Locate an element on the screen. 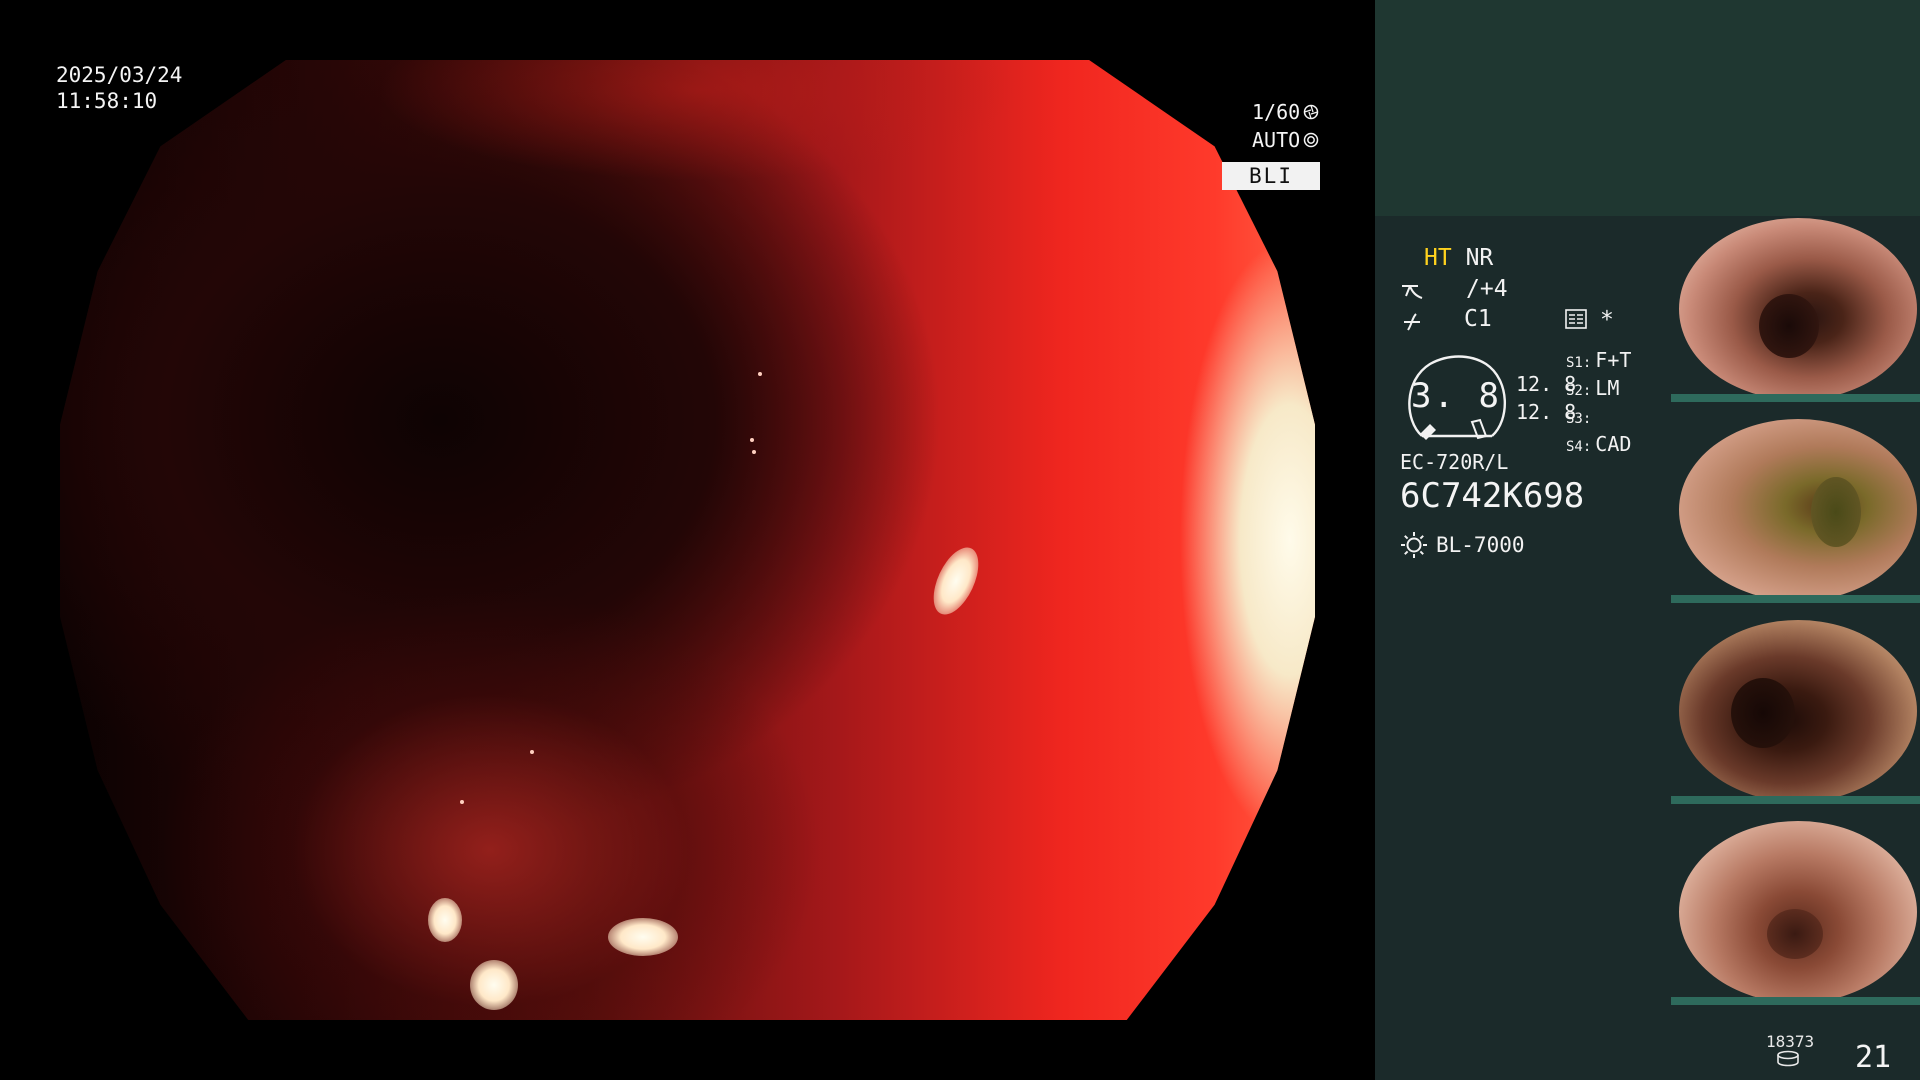 Image resolution: width=1920 pixels, height=1080 pixels. iris-mode: AUTO is located at coordinates (1276, 140).